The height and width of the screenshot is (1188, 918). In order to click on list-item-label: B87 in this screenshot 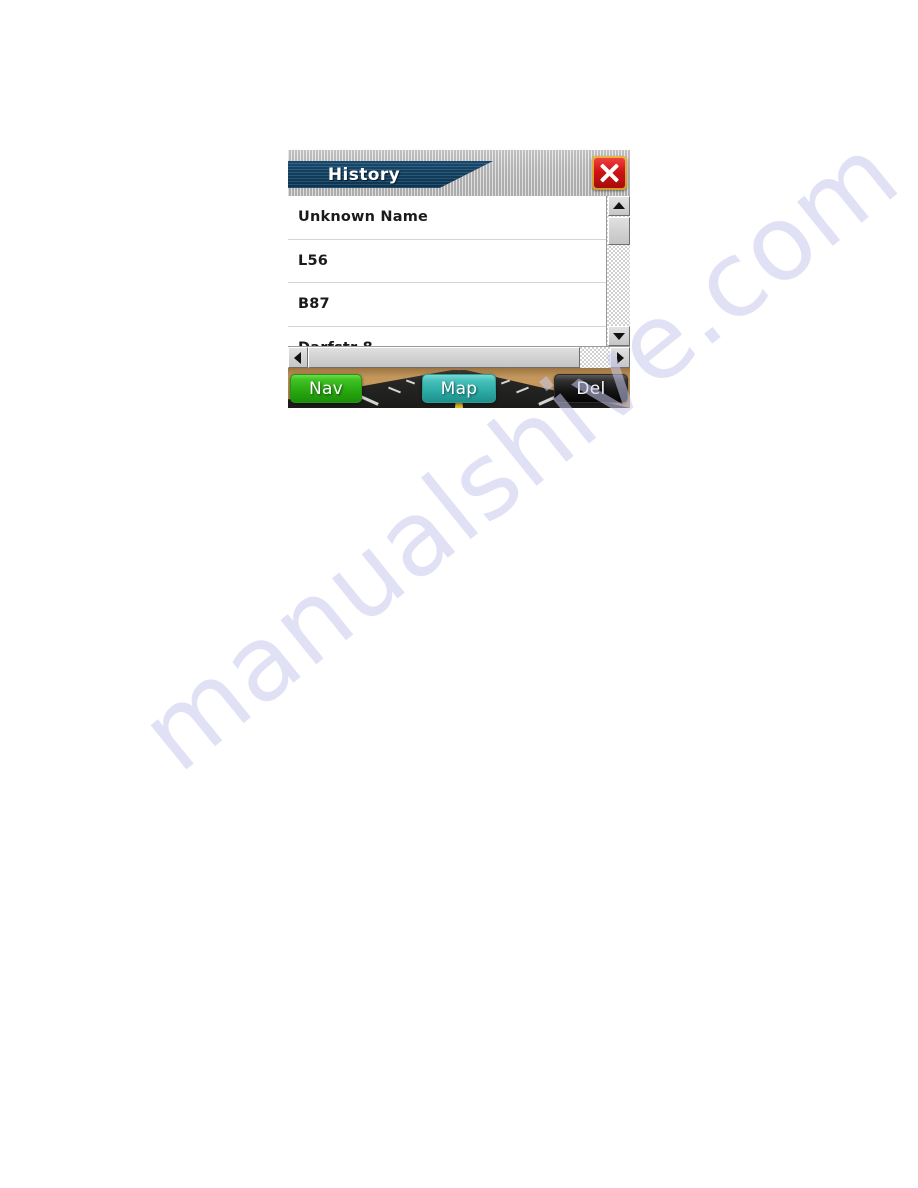, I will do `click(314, 304)`.